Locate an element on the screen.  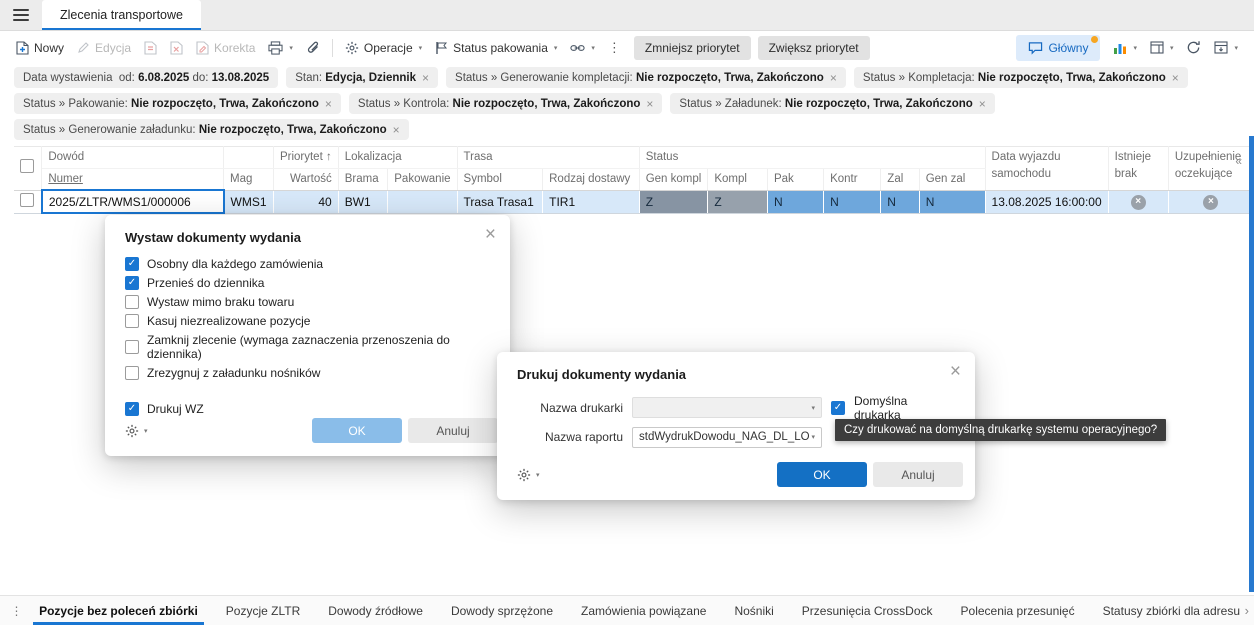
dialog-option: ✓ Przenieś do dziennika is located at coordinates (307, 282).